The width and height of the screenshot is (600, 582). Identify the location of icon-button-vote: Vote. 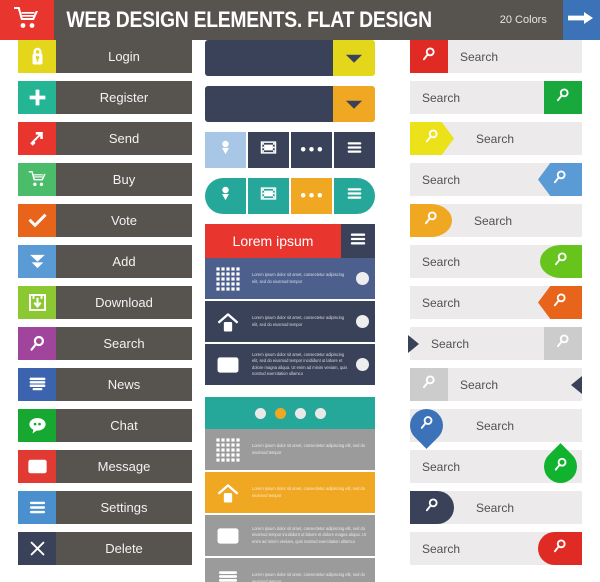
(105, 220).